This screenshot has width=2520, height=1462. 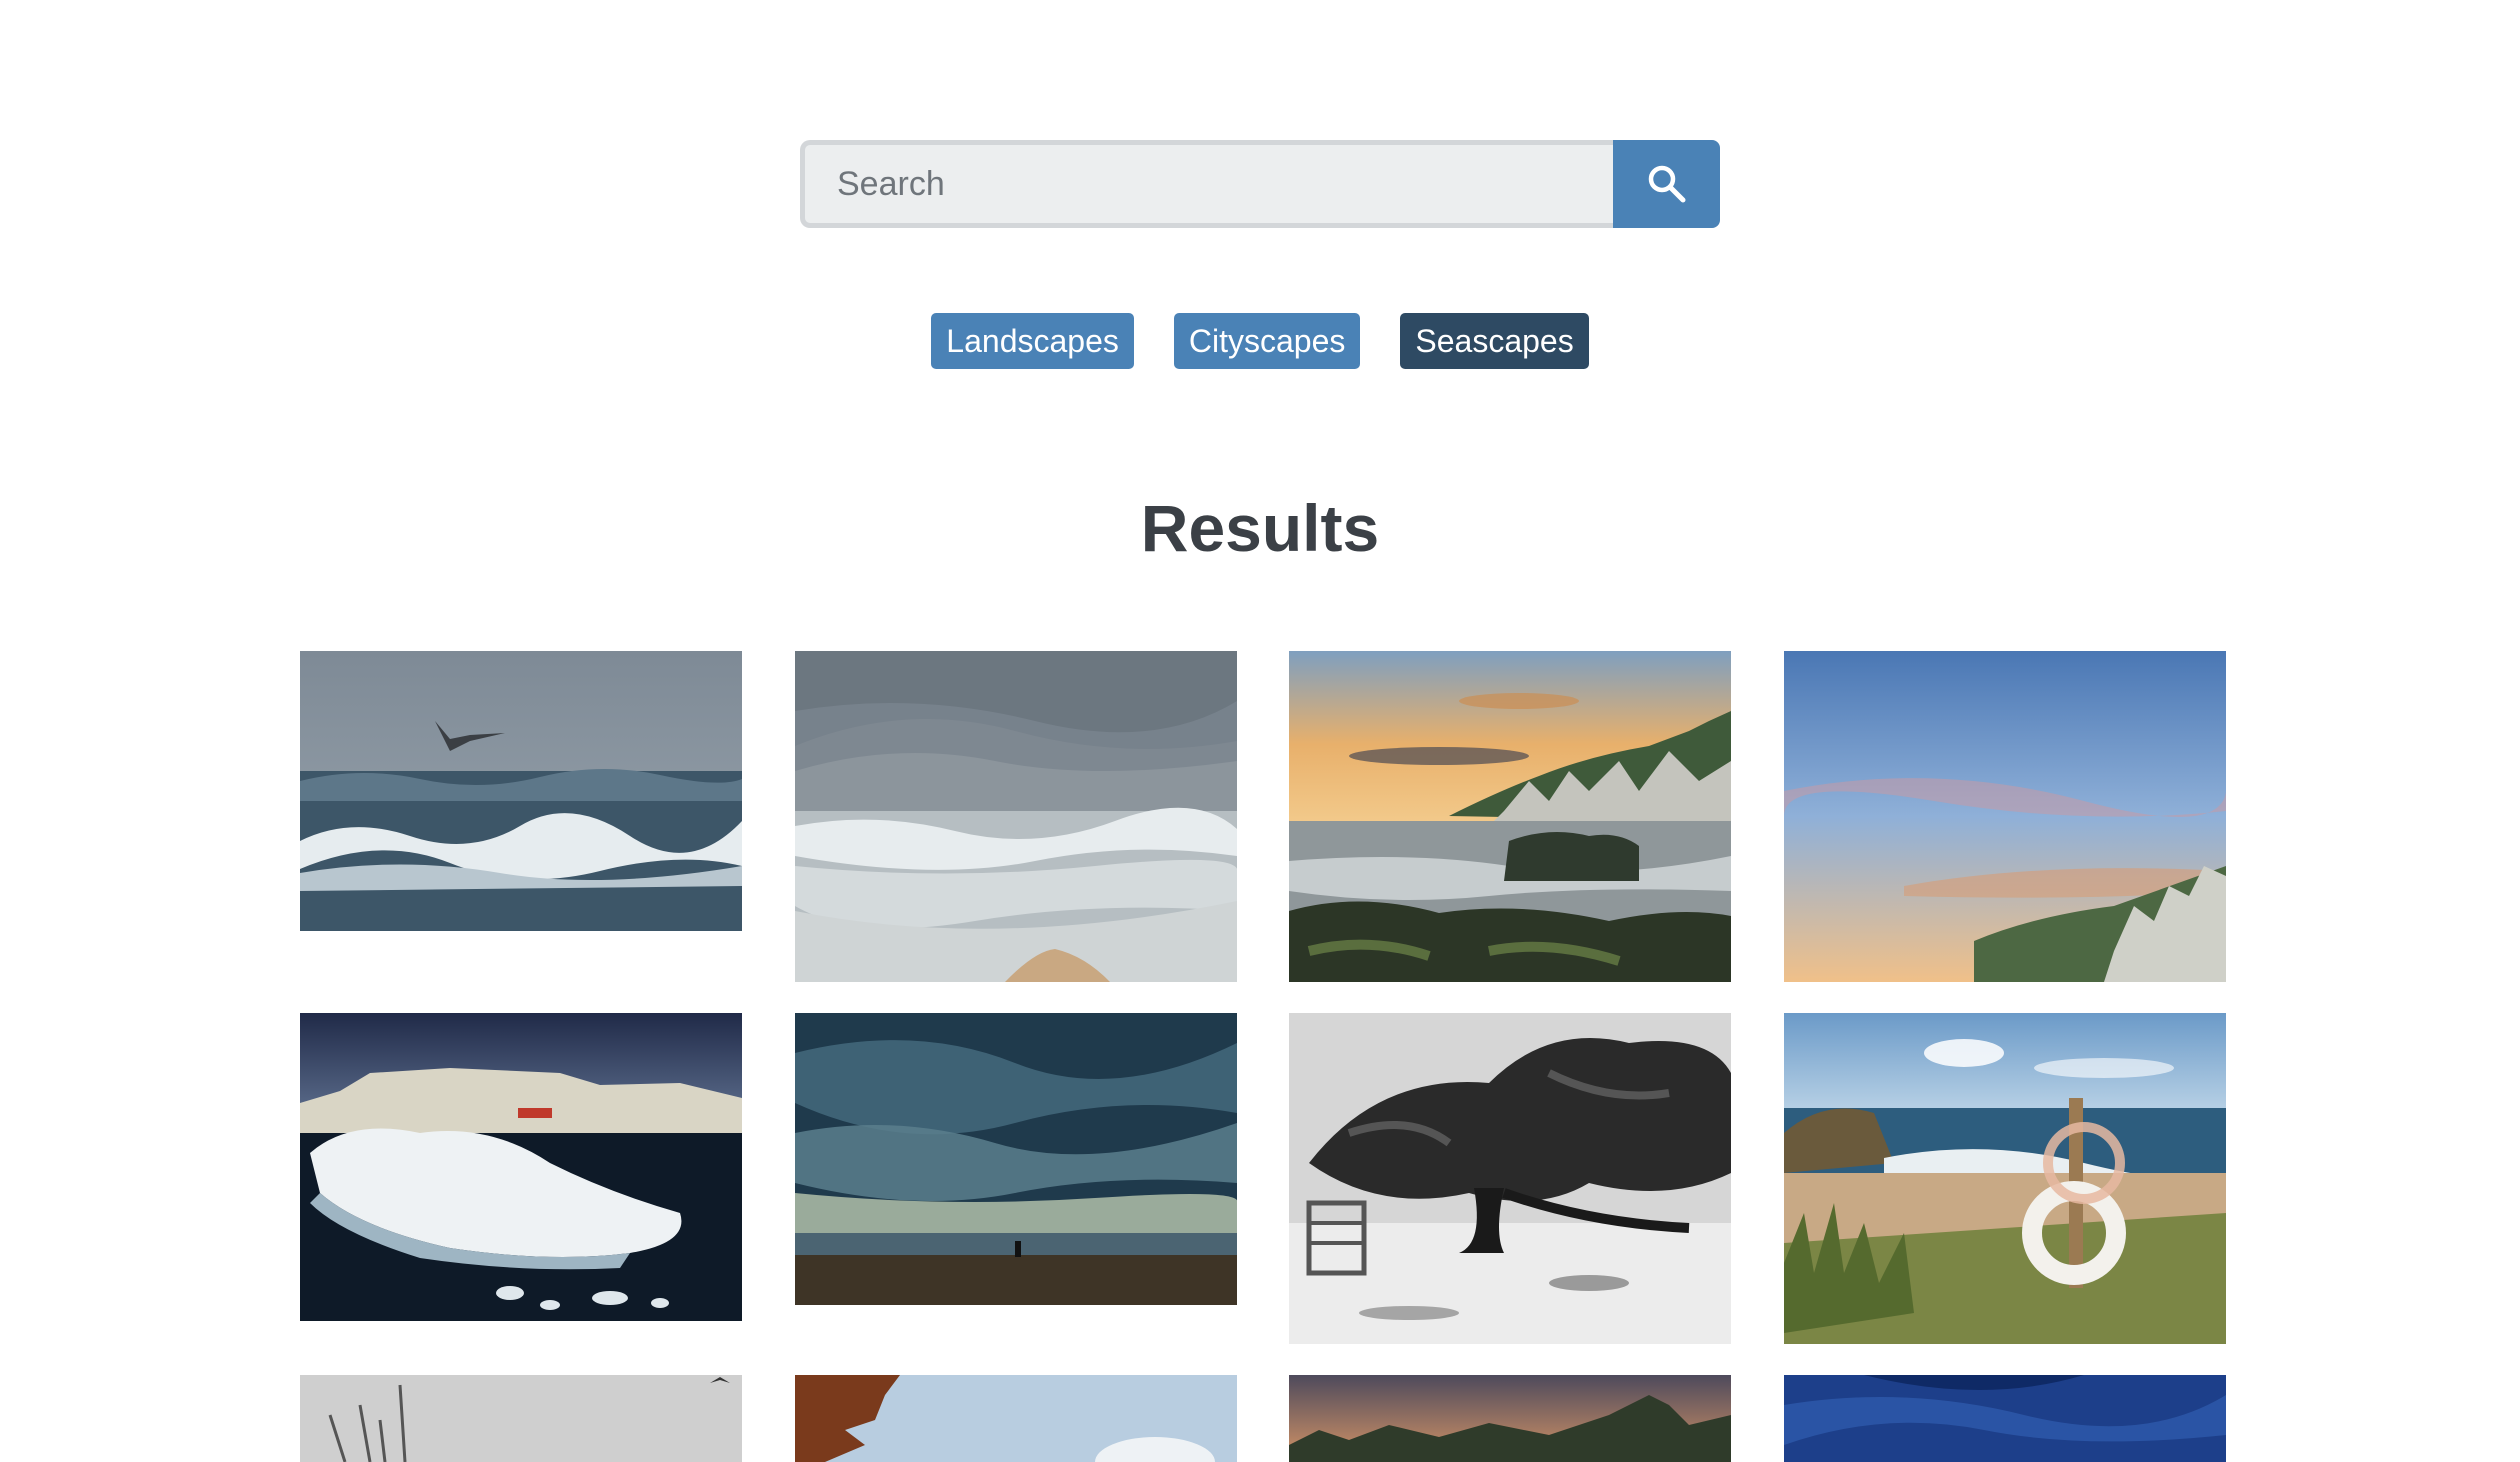 I want to click on result-image-iceberg, so click(x=521, y=1167).